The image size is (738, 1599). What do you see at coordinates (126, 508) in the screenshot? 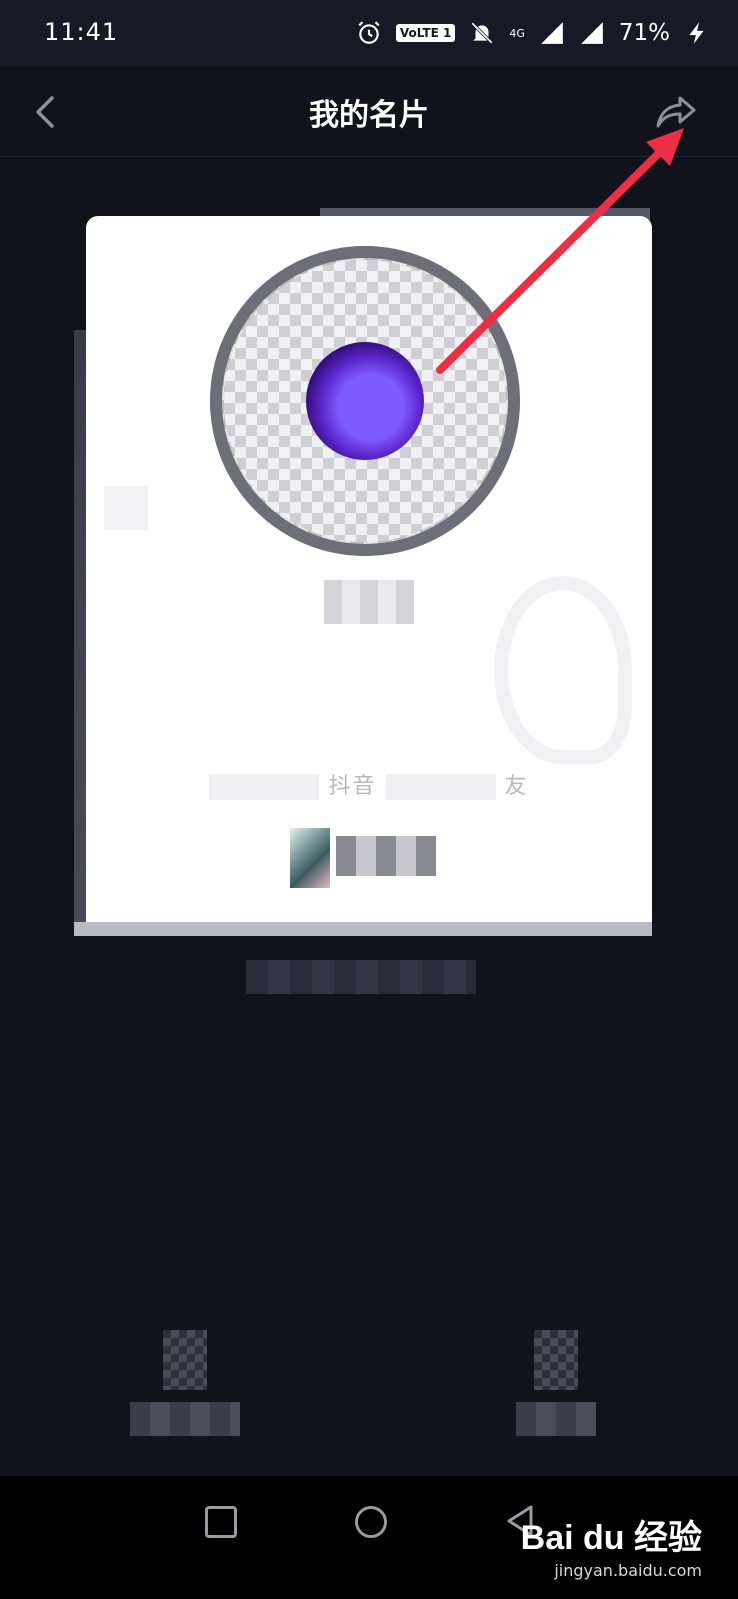
I see `add-icon` at bounding box center [126, 508].